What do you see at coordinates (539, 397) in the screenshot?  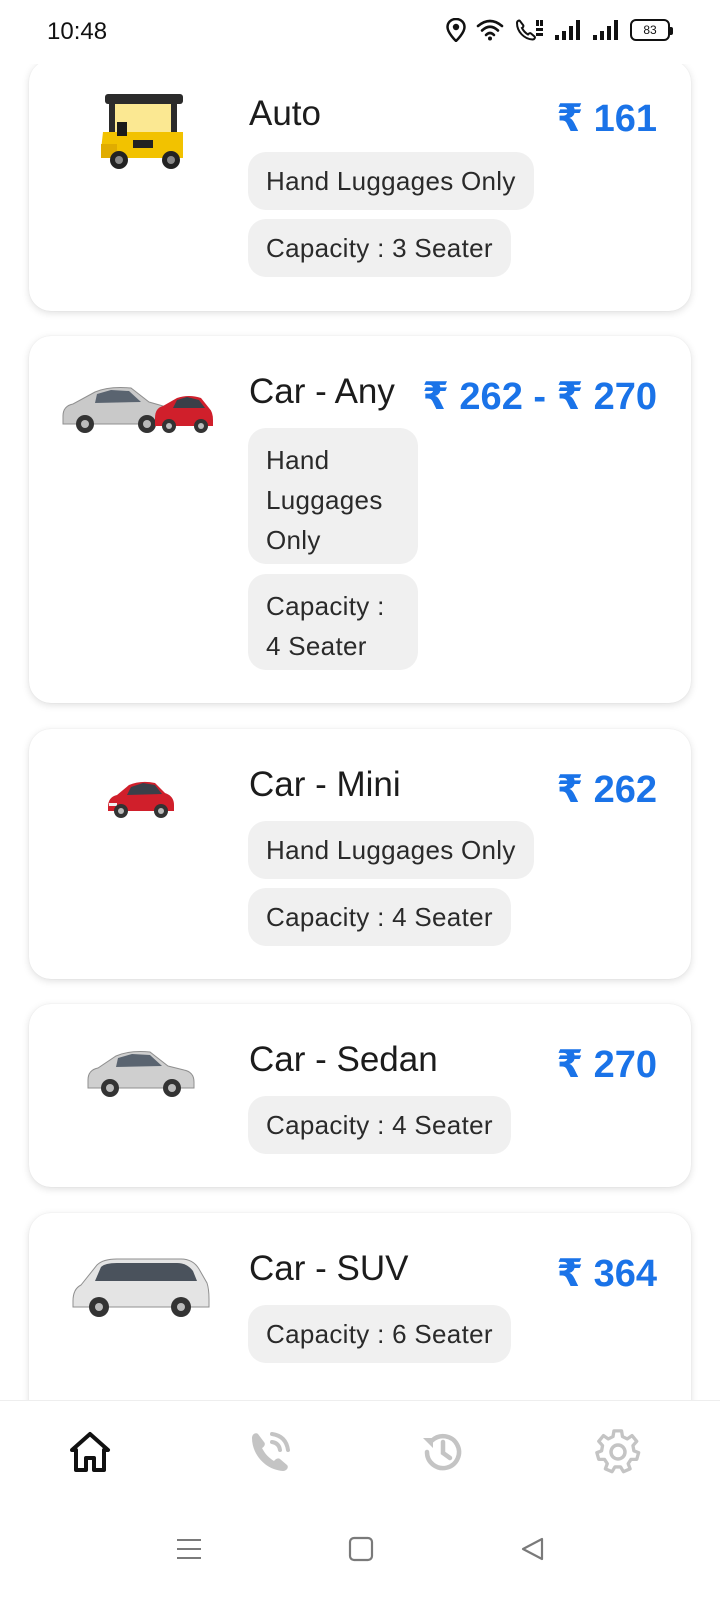 I see `vehicle-price: ₹ 262 - ₹ 270` at bounding box center [539, 397].